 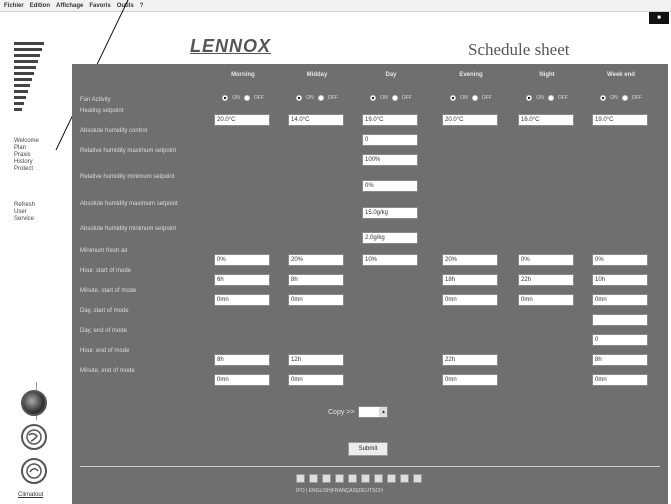 I want to click on schedule-input: 10%, so click(x=390, y=260).